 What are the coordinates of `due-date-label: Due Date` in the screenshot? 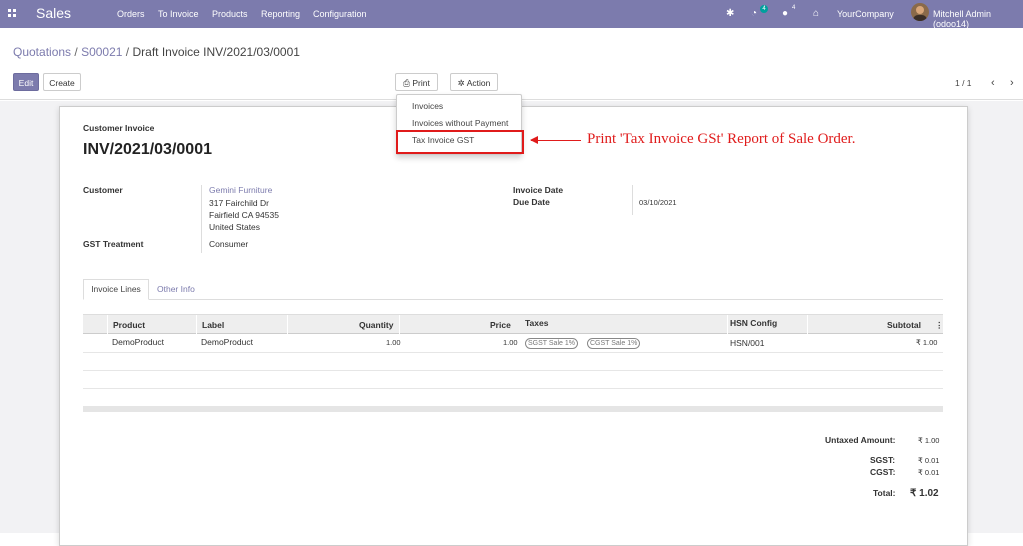 It's located at (531, 202).